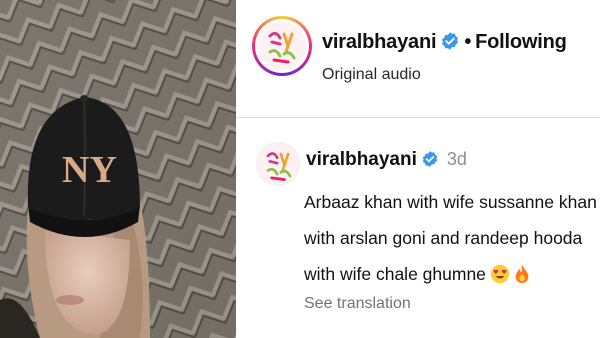  I want to click on original-audio-link: Original audio, so click(371, 75).